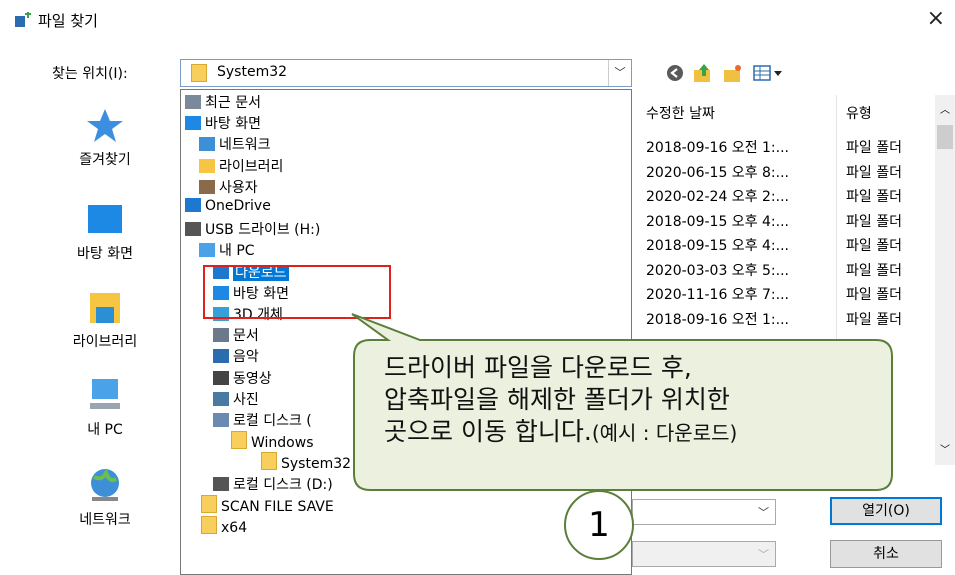  Describe the element at coordinates (599, 525) in the screenshot. I see `step-number-badge: 1` at that location.